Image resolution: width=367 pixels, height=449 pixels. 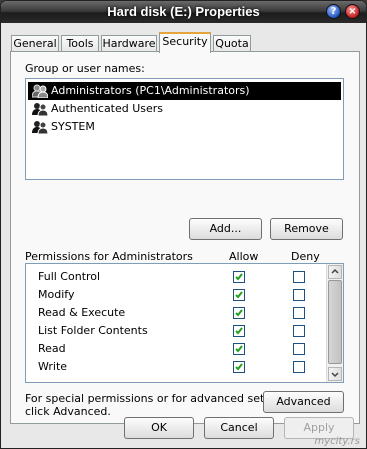 What do you see at coordinates (333, 11) in the screenshot?
I see `help-button: ?` at bounding box center [333, 11].